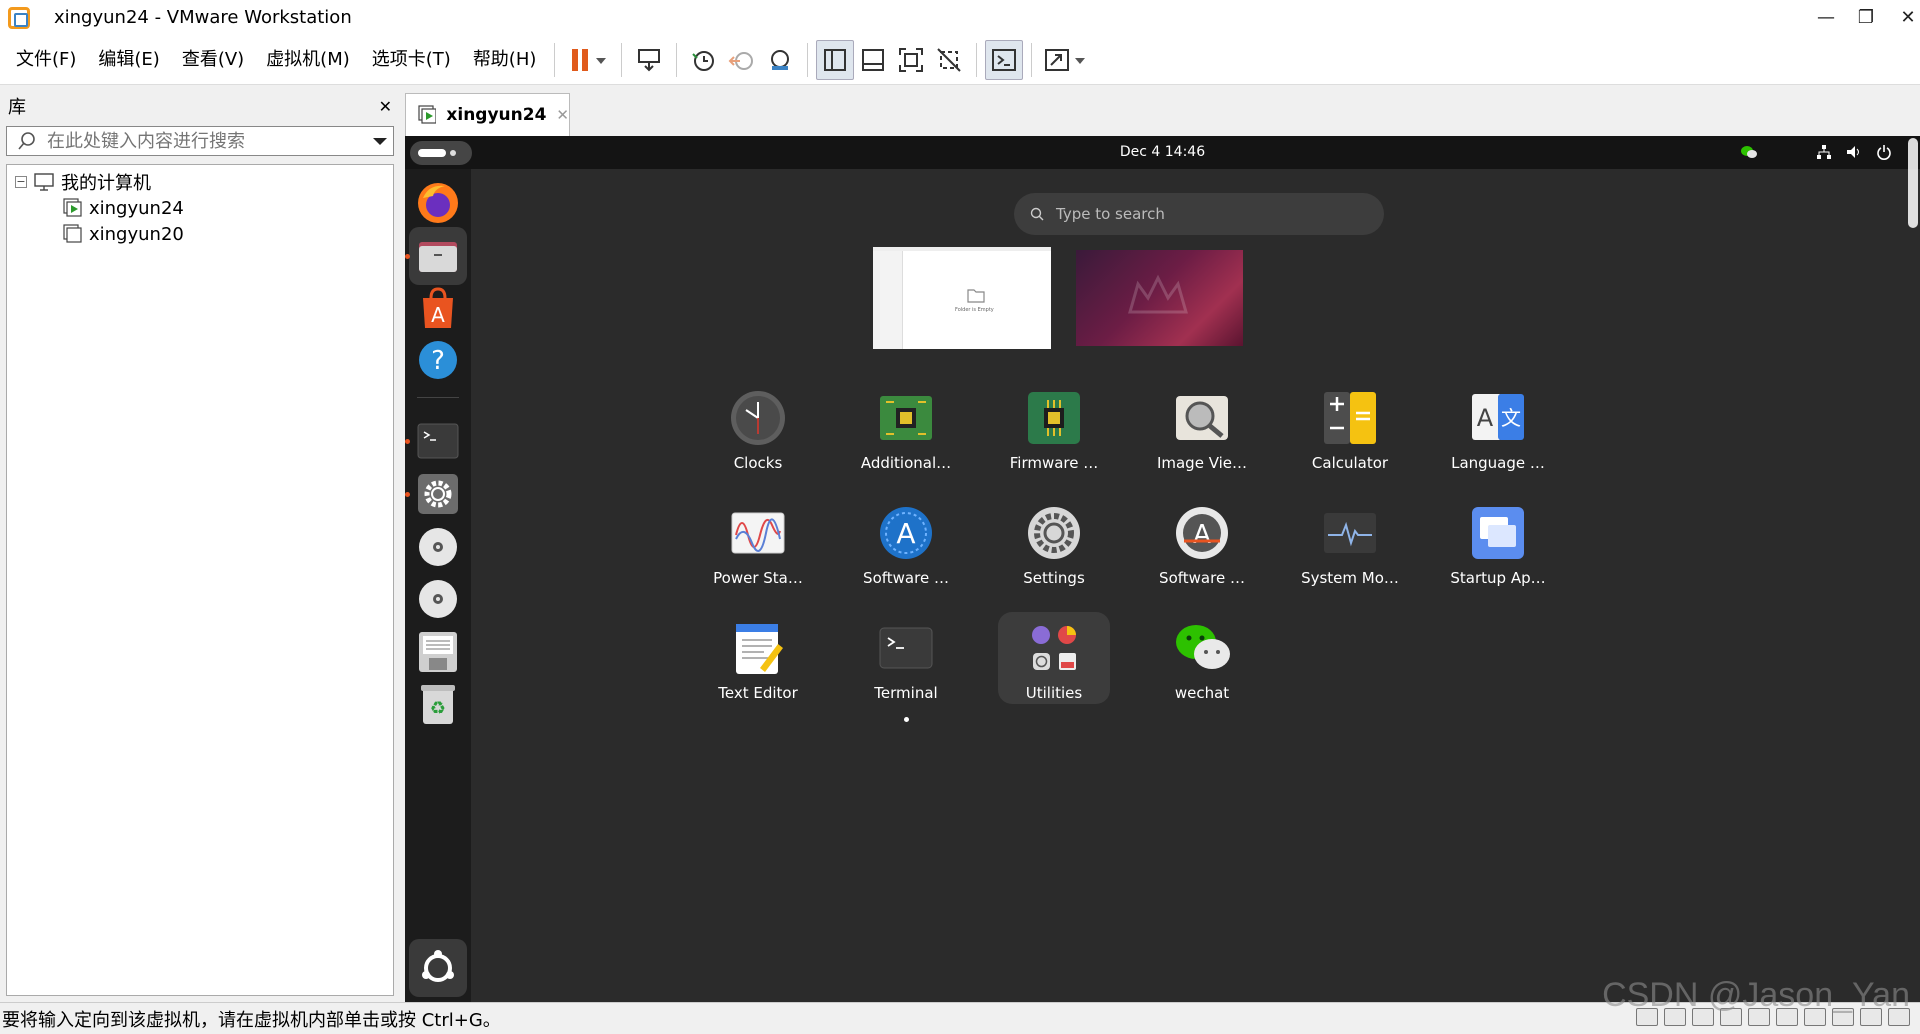 The height and width of the screenshot is (1034, 1920). Describe the element at coordinates (200, 234) in the screenshot. I see `tree-node-vm: xingyun20` at that location.